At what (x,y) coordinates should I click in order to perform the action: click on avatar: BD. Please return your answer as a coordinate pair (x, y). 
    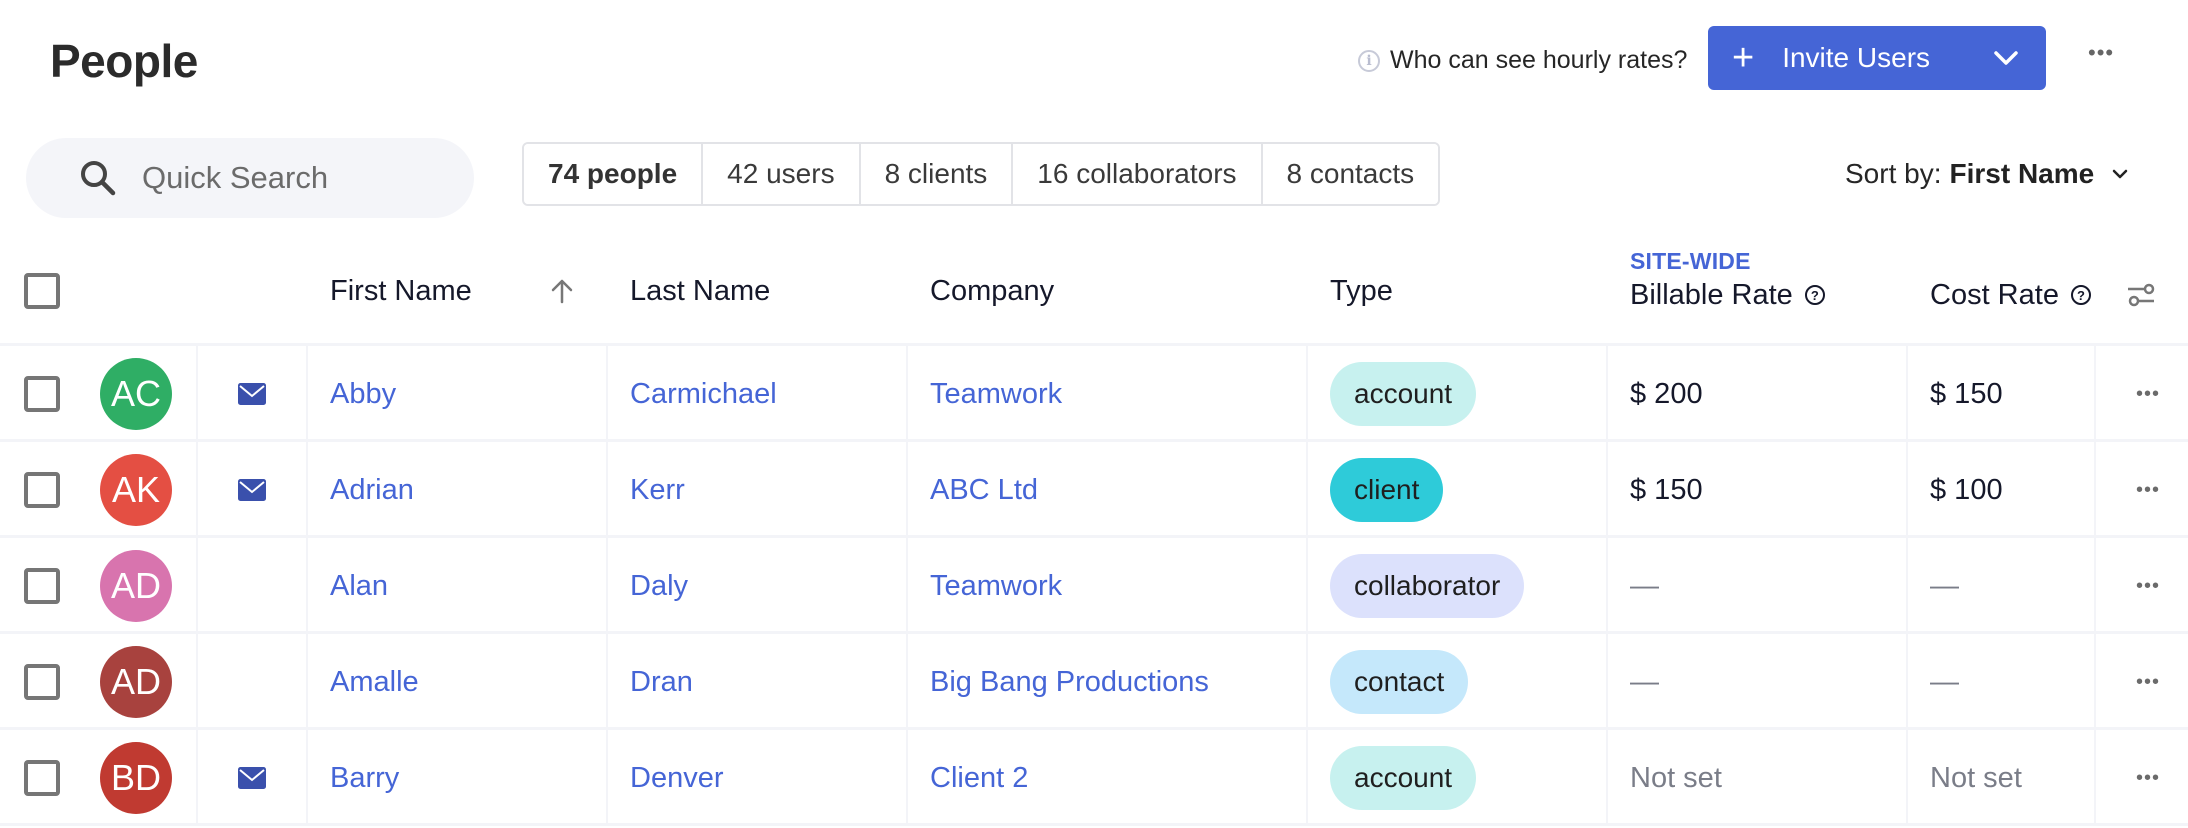
    Looking at the image, I should click on (136, 778).